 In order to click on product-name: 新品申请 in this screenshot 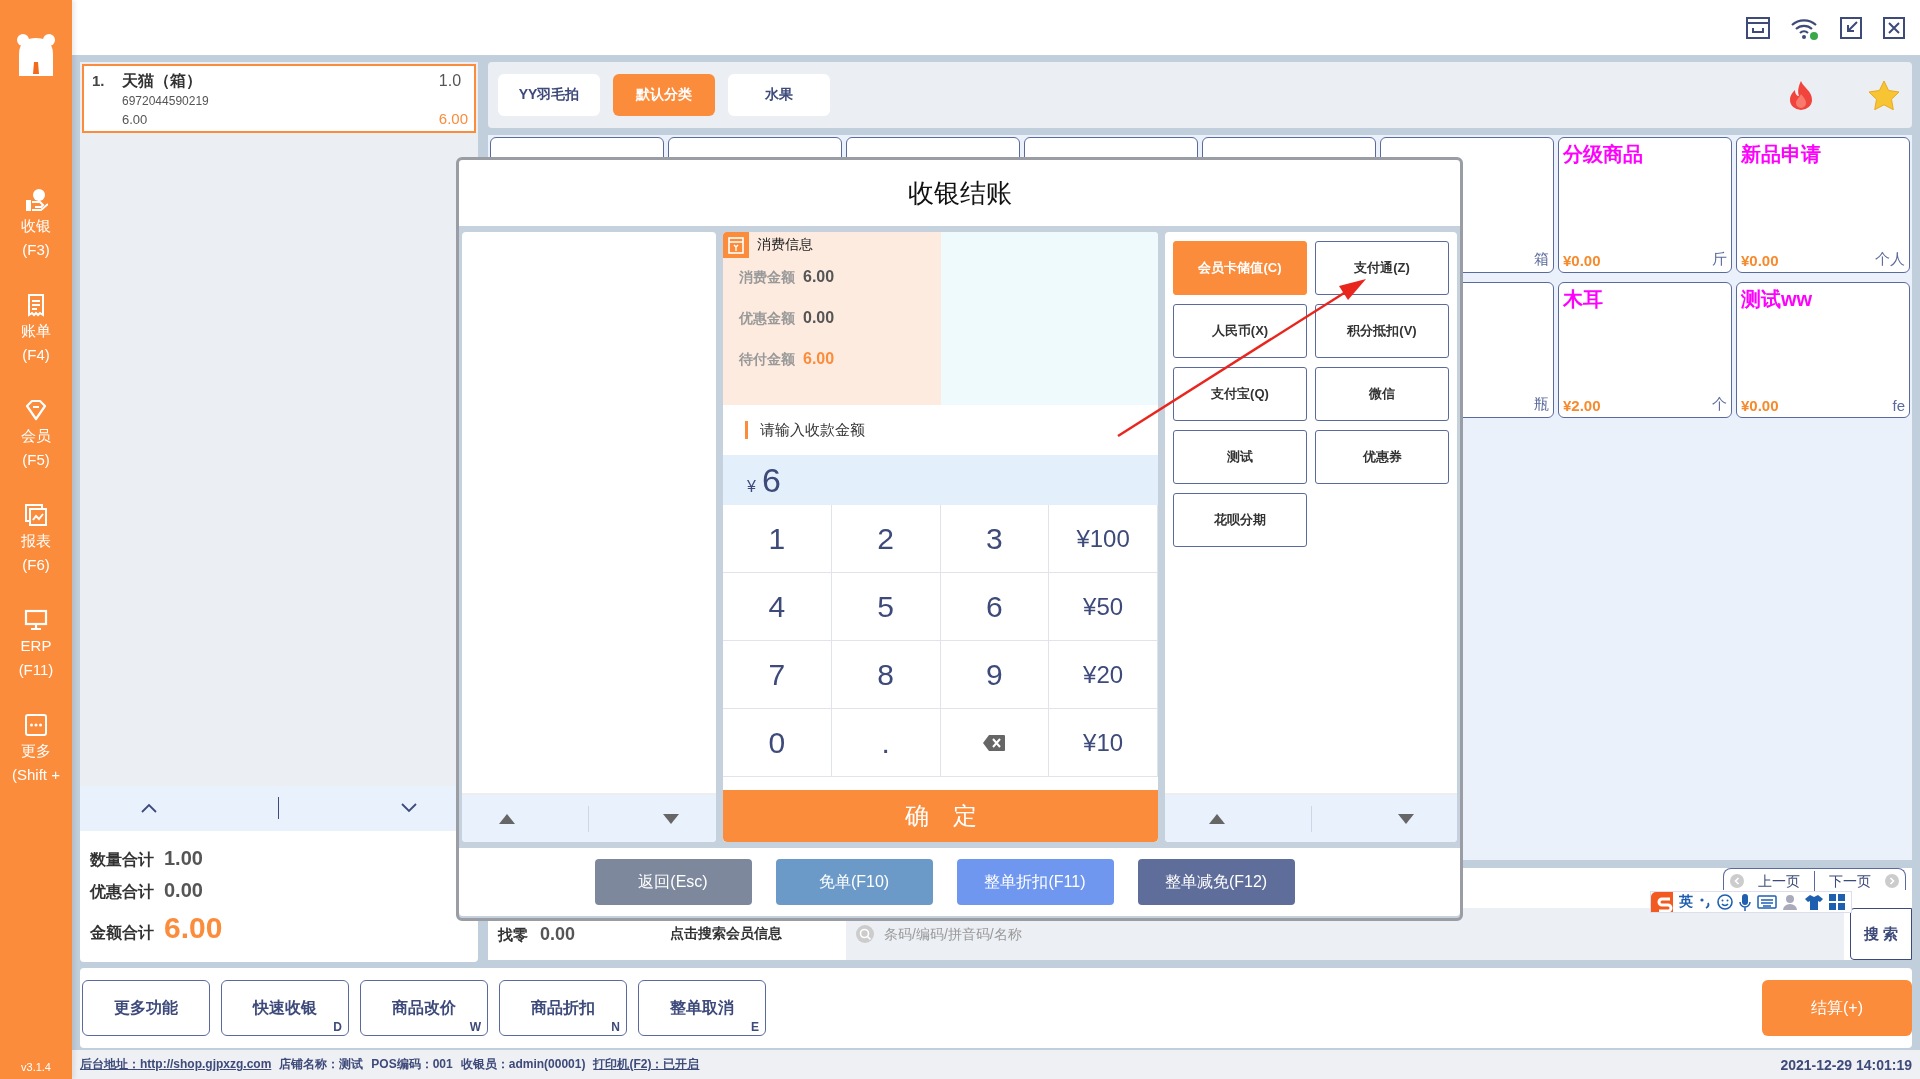, I will do `click(1781, 154)`.